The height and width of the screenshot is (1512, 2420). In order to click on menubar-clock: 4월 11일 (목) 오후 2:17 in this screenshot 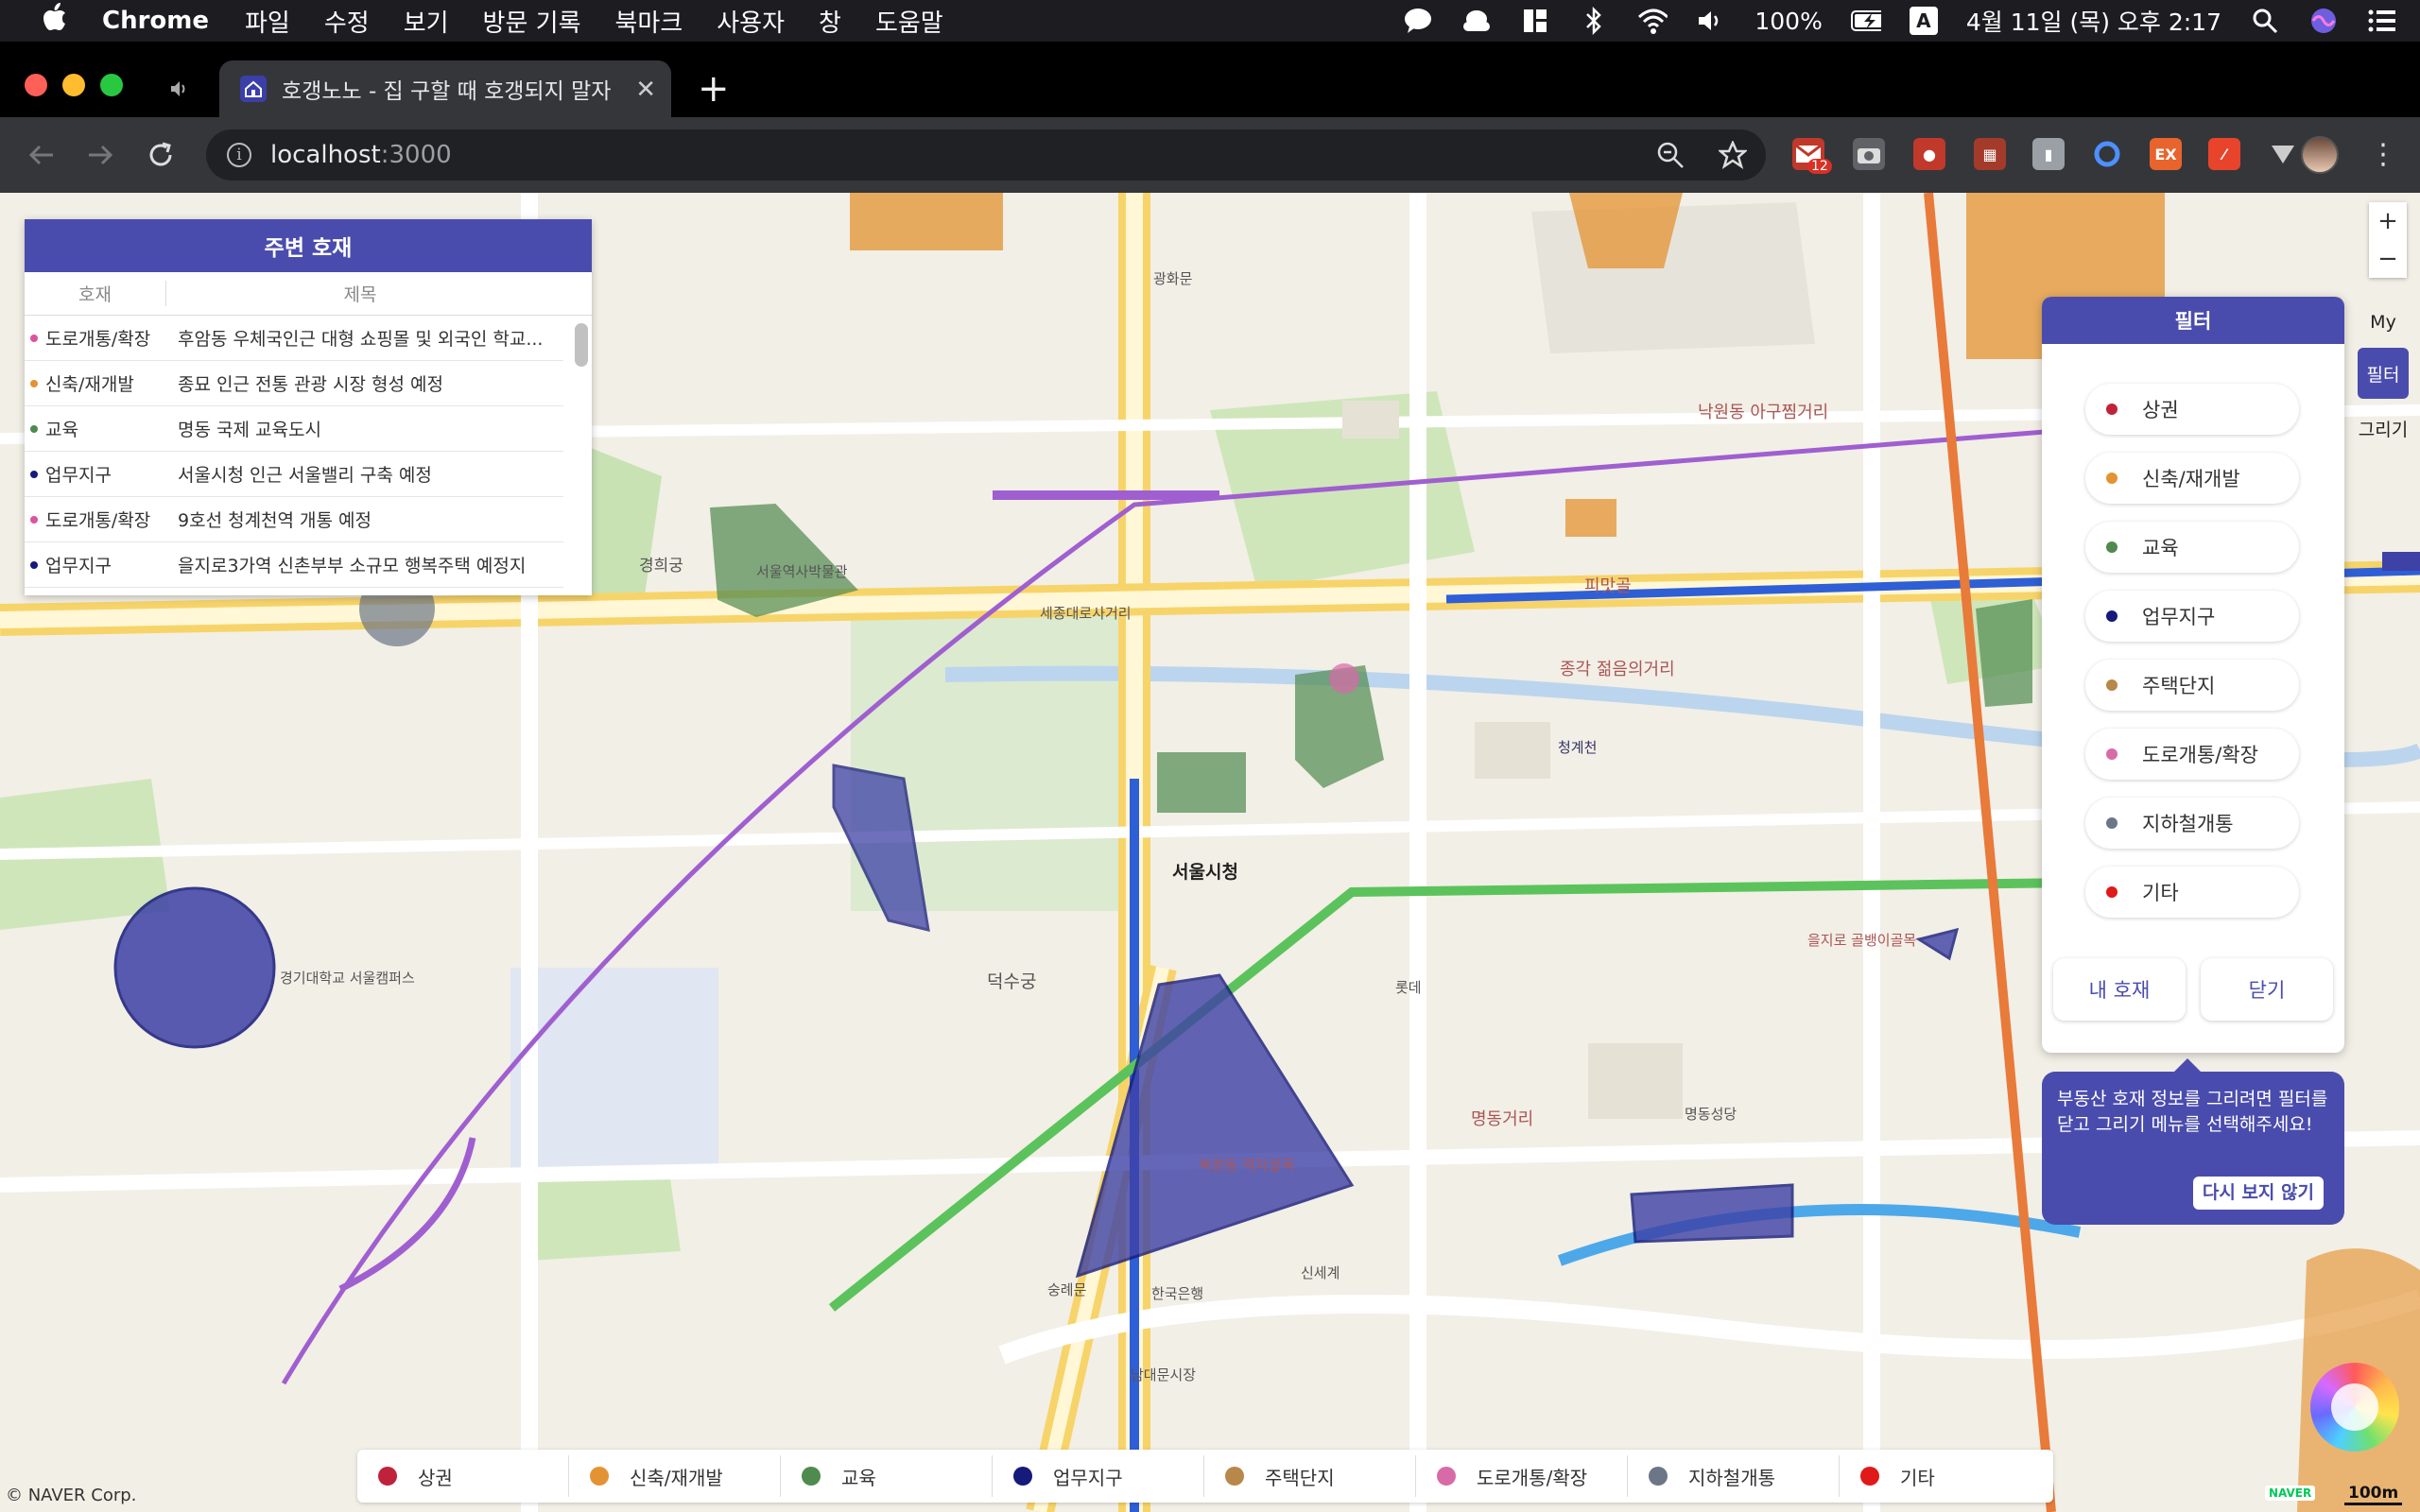, I will do `click(2093, 21)`.